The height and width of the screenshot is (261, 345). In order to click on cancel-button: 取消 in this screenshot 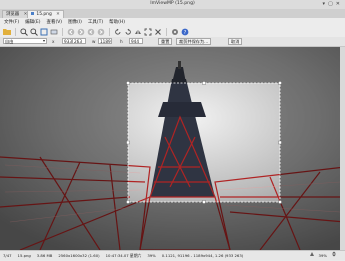, I will do `click(235, 41)`.